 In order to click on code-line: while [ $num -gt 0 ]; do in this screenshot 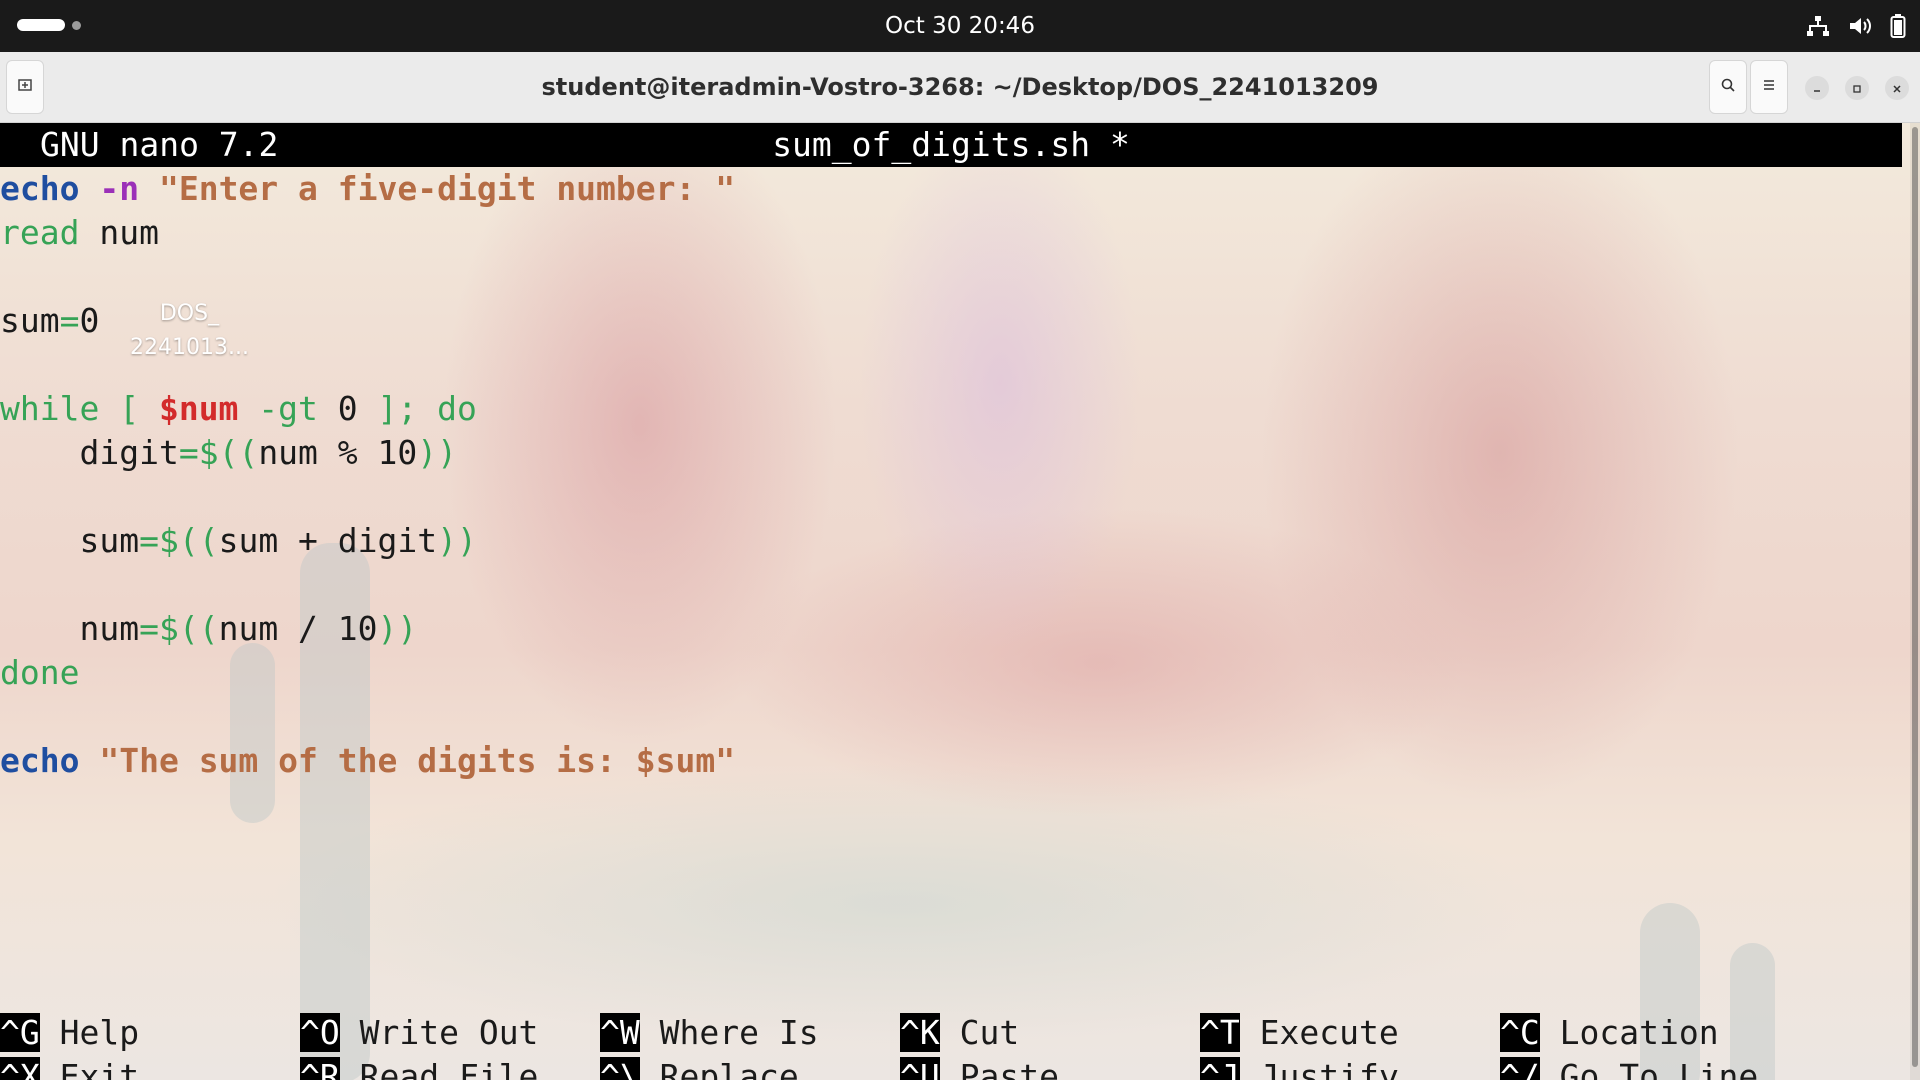, I will do `click(950, 409)`.